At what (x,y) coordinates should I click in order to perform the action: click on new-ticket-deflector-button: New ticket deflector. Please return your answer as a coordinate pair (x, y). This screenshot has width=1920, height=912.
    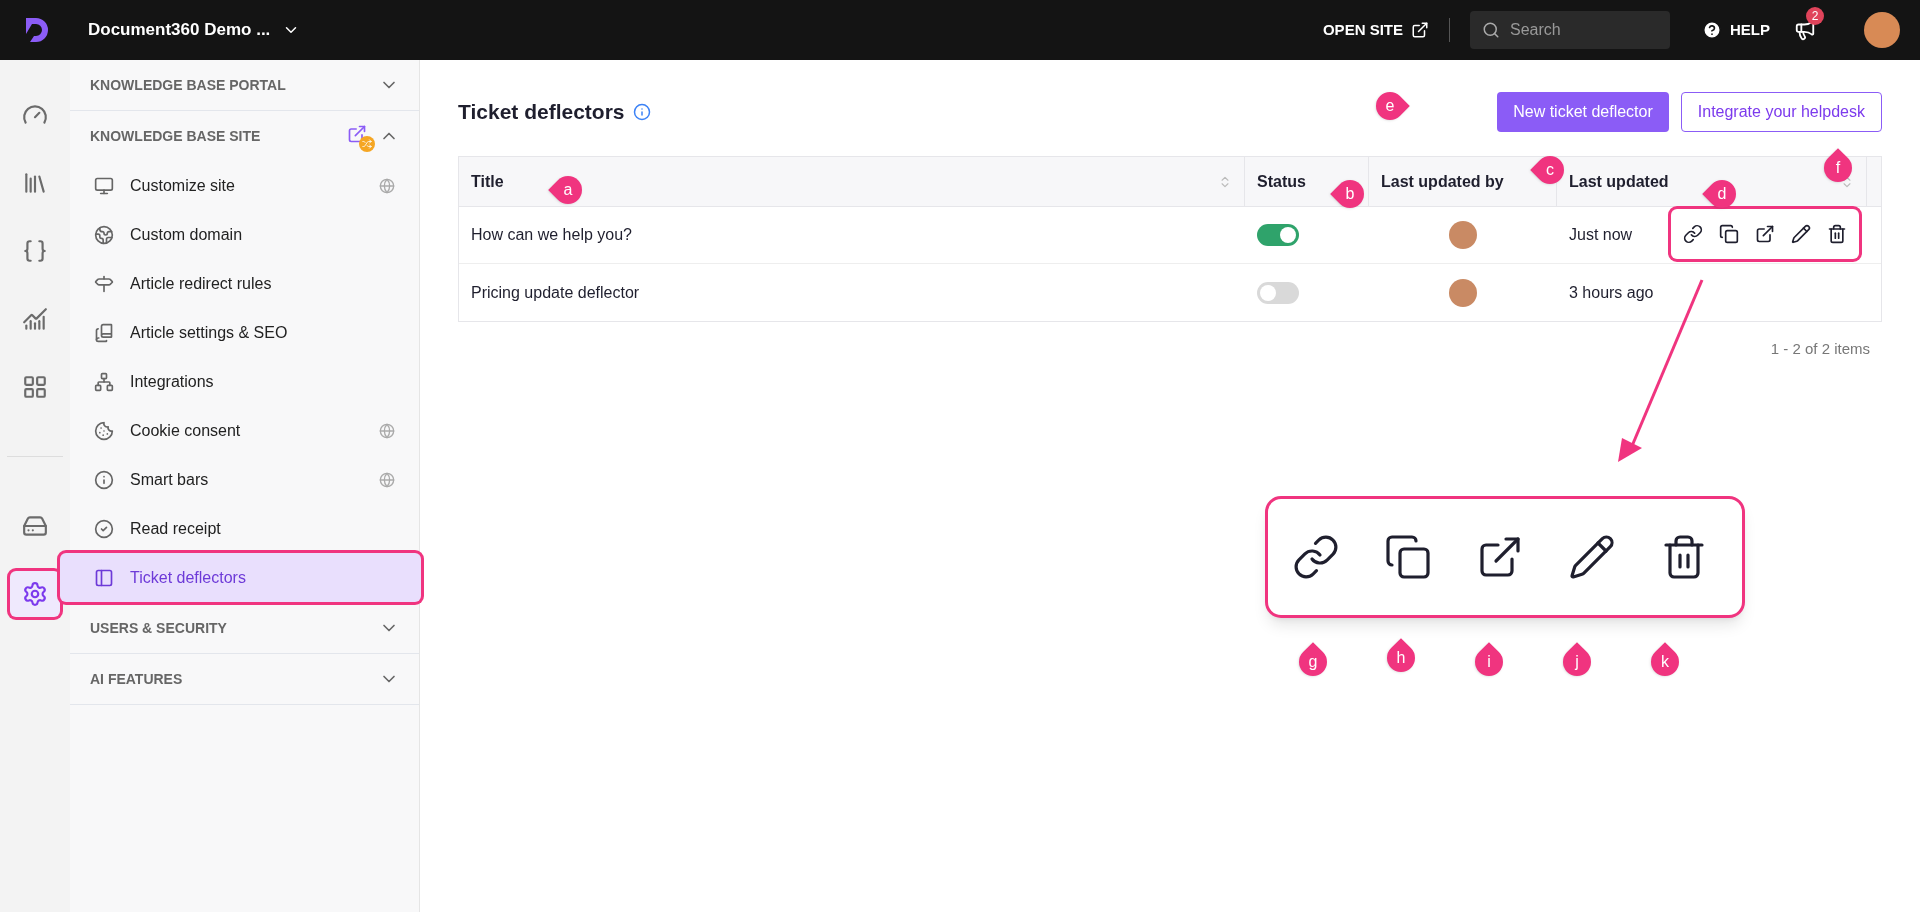
    Looking at the image, I should click on (1583, 112).